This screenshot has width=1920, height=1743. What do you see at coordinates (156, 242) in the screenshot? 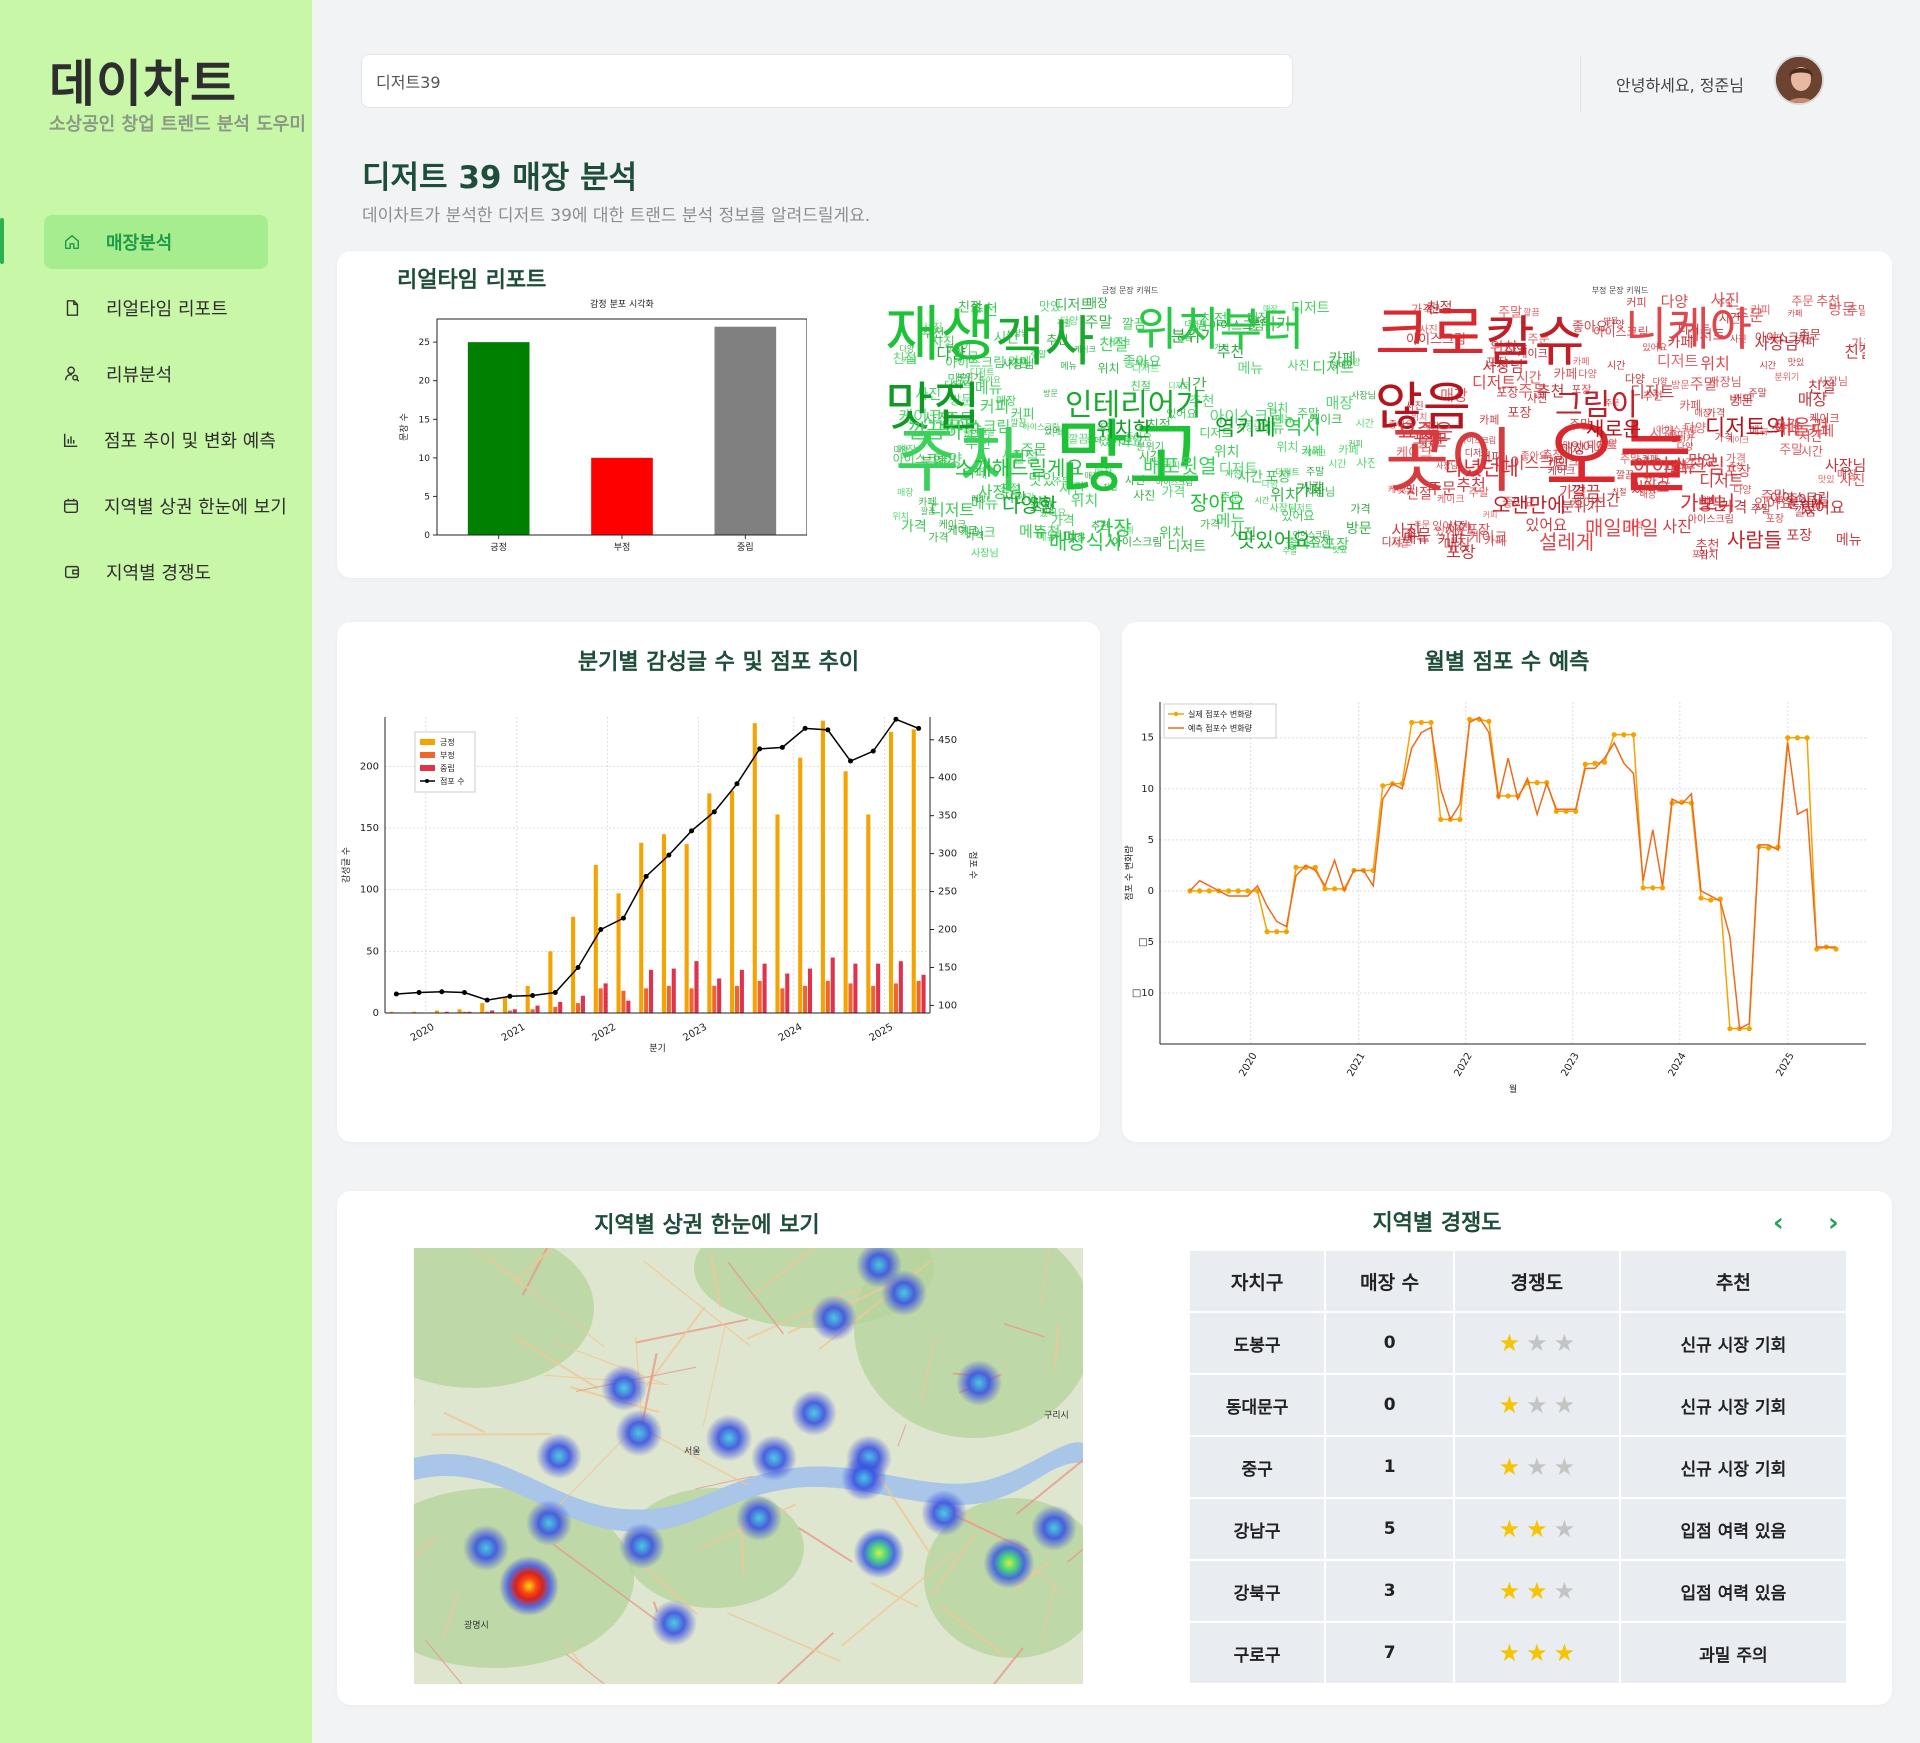
I see `sidebar-item-store-analysis: 매장분석` at bounding box center [156, 242].